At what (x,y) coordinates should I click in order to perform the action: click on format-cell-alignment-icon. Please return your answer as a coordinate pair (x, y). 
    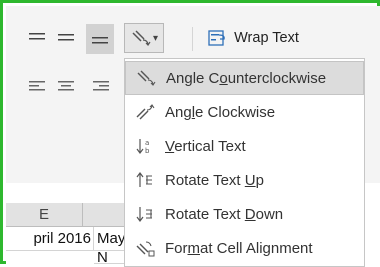
    Looking at the image, I should click on (145, 248).